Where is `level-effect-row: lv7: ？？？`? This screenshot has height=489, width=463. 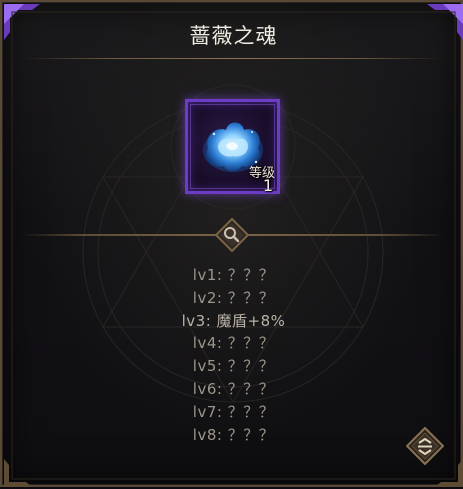 level-effect-row: lv7: ？？？ is located at coordinates (233, 411).